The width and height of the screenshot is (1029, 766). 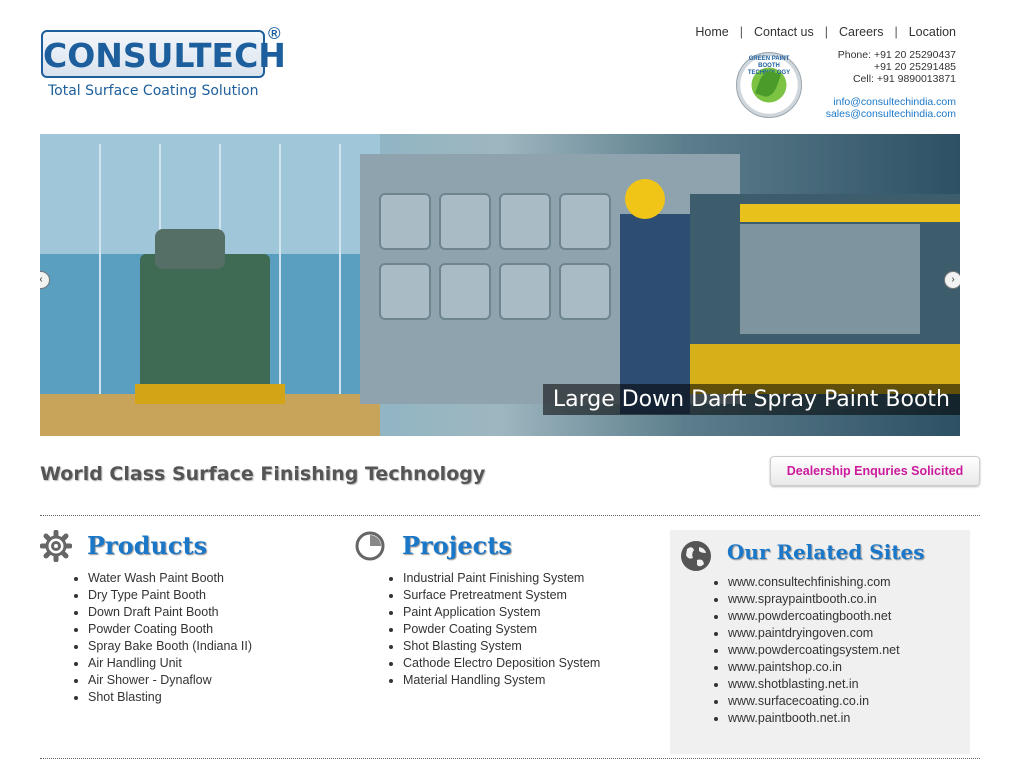 I want to click on logo-wordmark: CONSULTECH, so click(x=164, y=55).